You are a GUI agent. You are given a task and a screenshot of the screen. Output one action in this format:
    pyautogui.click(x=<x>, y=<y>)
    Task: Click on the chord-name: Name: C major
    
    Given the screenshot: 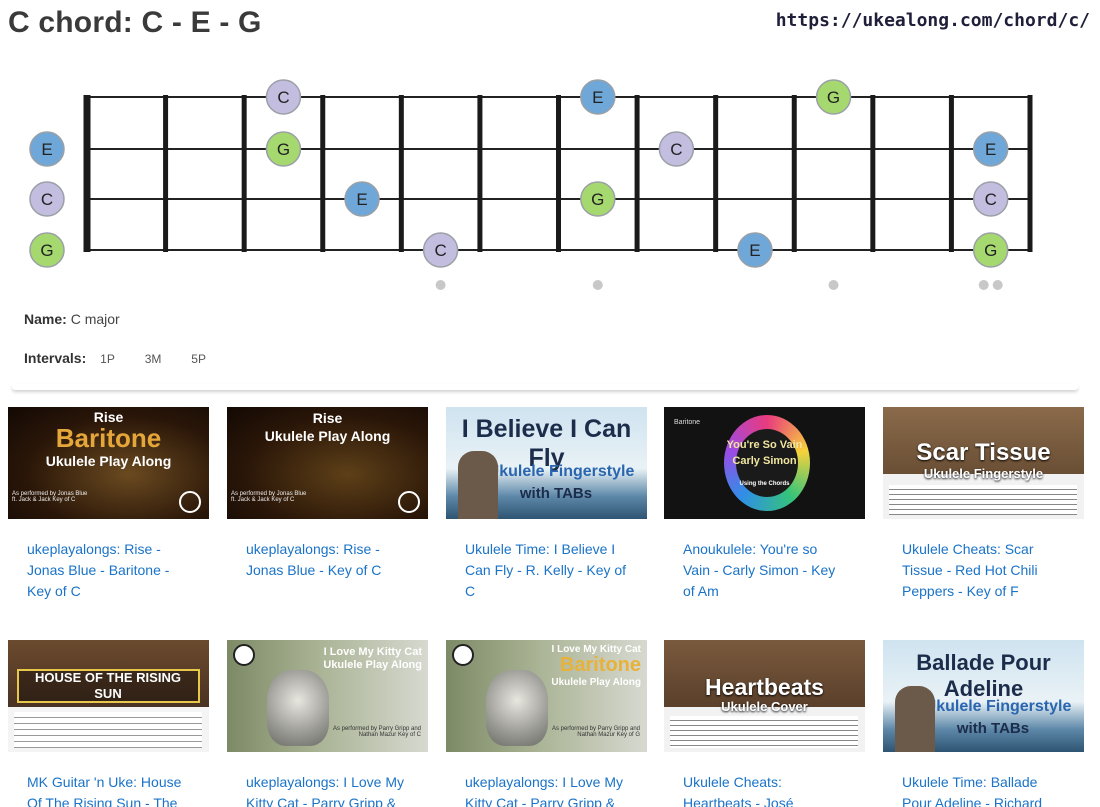 What is the action you would take?
    pyautogui.click(x=72, y=319)
    